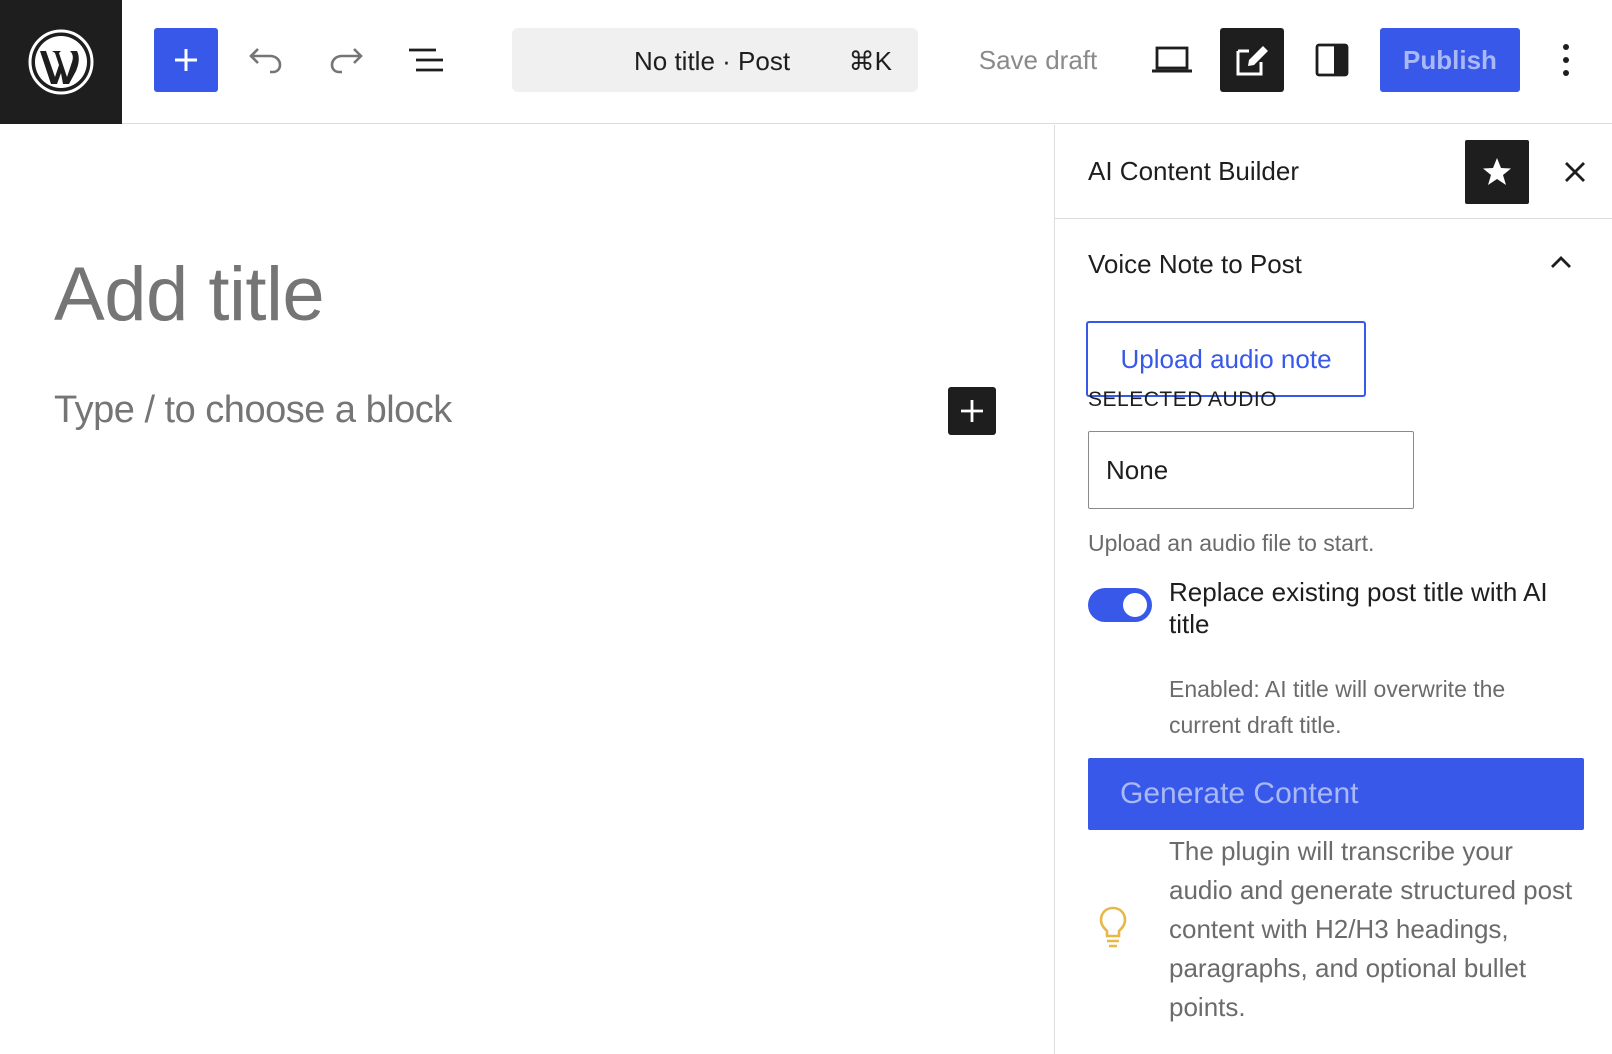 This screenshot has height=1054, width=1612. I want to click on sidebar-toggle-icon, so click(1332, 60).